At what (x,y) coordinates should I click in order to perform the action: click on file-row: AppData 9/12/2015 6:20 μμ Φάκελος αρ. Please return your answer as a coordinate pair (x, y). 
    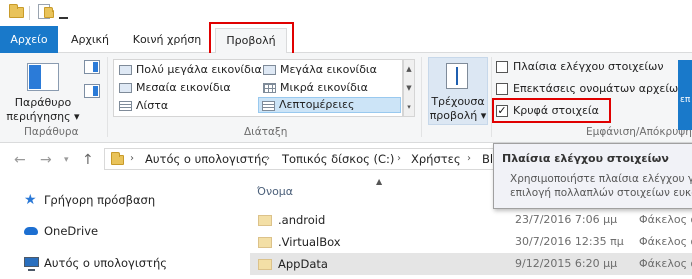
    Looking at the image, I should click on (471, 264).